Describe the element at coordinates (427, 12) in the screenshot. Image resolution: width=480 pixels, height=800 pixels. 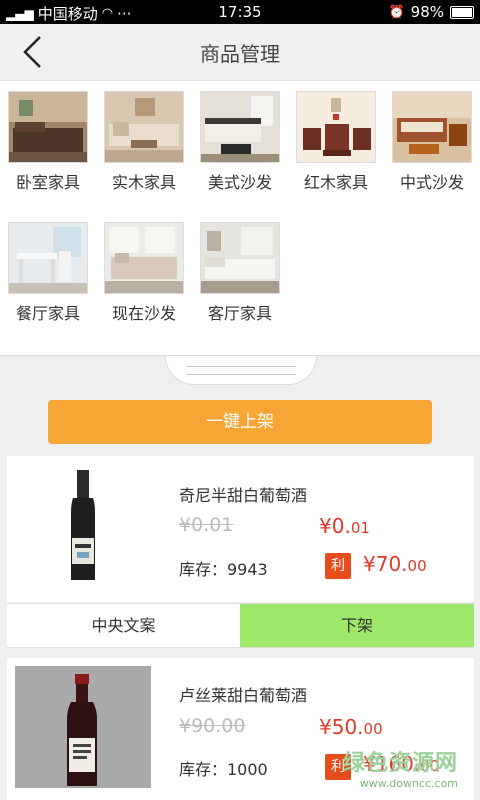
I see `battery-percent: 98%` at that location.